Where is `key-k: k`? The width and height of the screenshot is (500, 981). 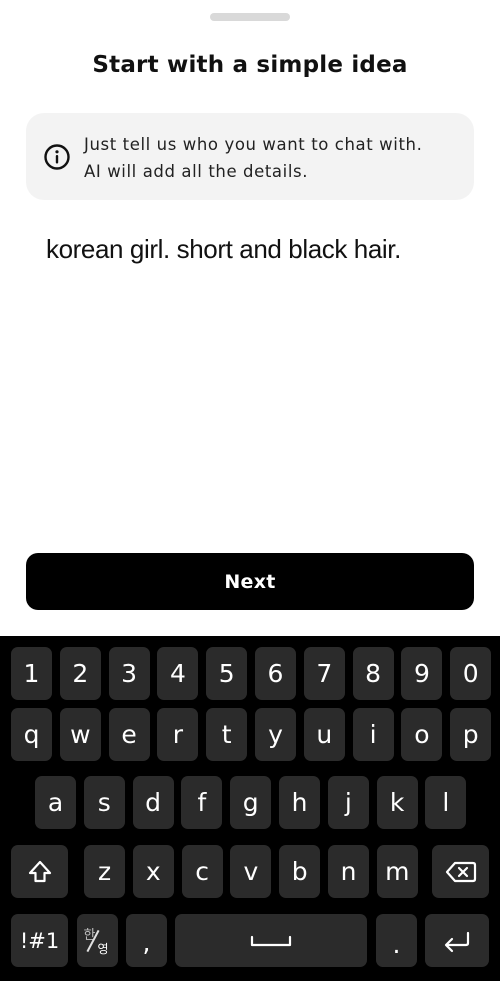 key-k: k is located at coordinates (397, 802).